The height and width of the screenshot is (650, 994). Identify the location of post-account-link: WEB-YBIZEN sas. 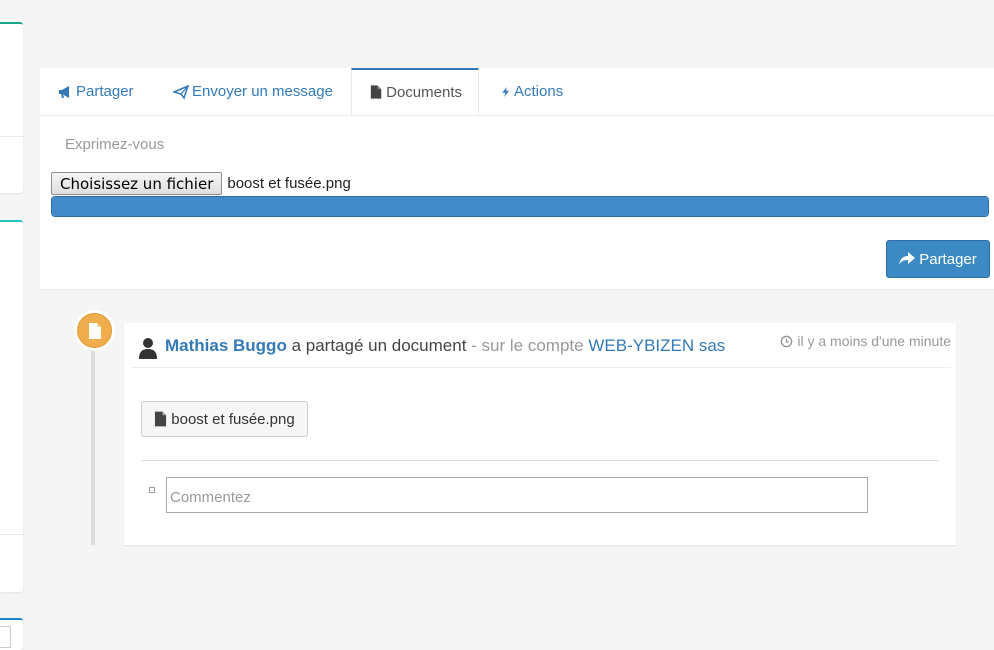
(656, 345).